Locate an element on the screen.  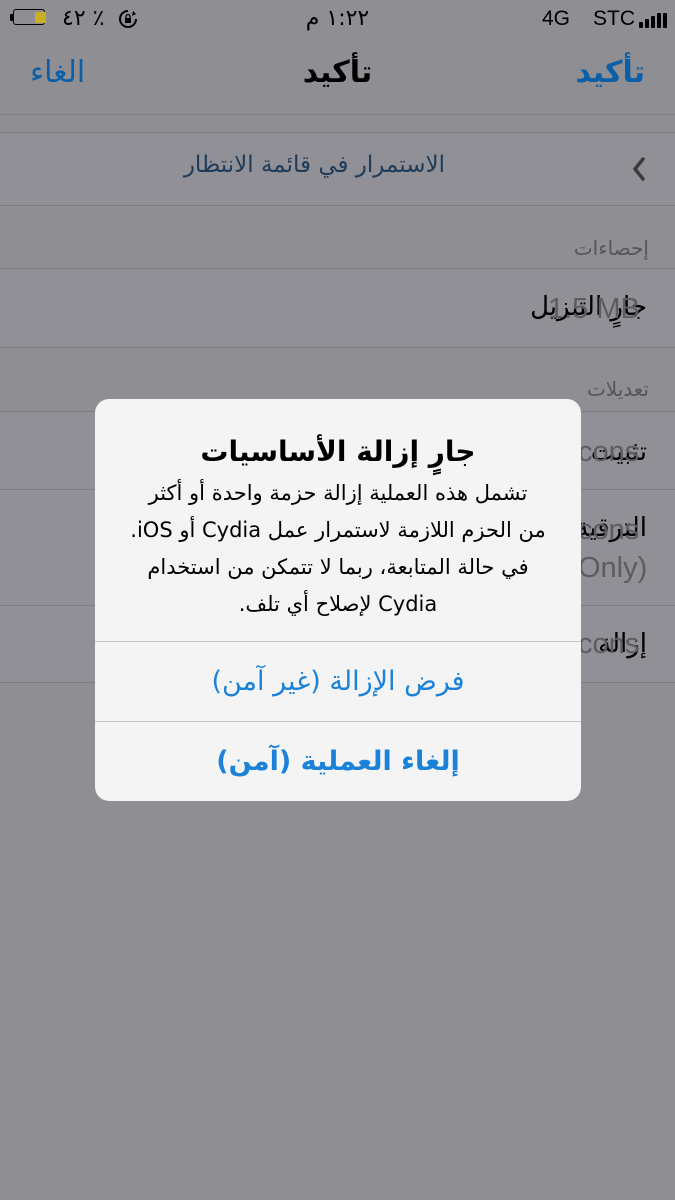
rotation-lock-icon is located at coordinates (128, 19).